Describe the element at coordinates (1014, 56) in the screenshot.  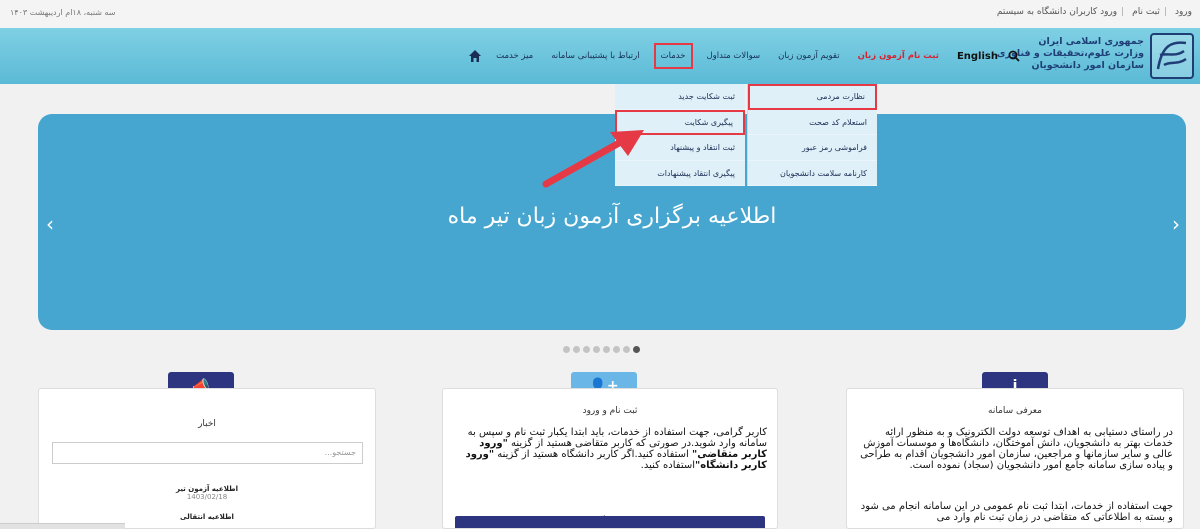
I see `search-icon` at that location.